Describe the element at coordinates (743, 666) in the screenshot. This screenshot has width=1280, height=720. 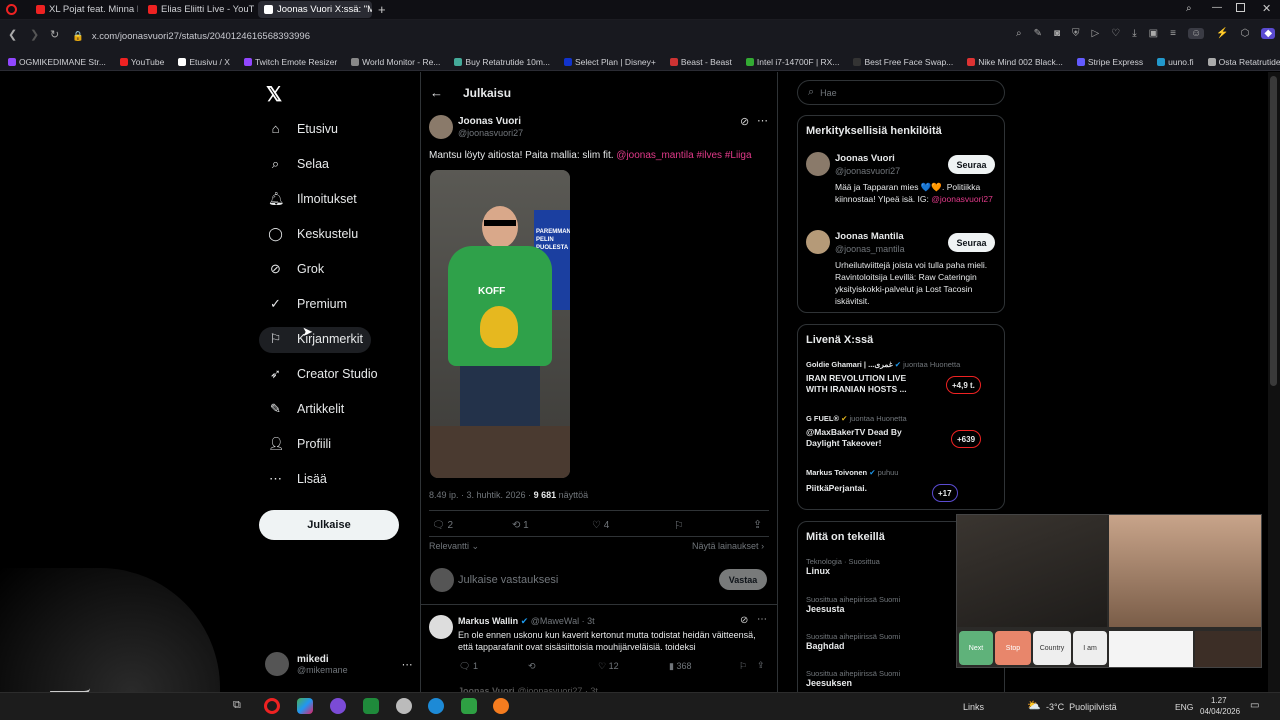
I see `reply-bookmark-action: ⚐` at that location.